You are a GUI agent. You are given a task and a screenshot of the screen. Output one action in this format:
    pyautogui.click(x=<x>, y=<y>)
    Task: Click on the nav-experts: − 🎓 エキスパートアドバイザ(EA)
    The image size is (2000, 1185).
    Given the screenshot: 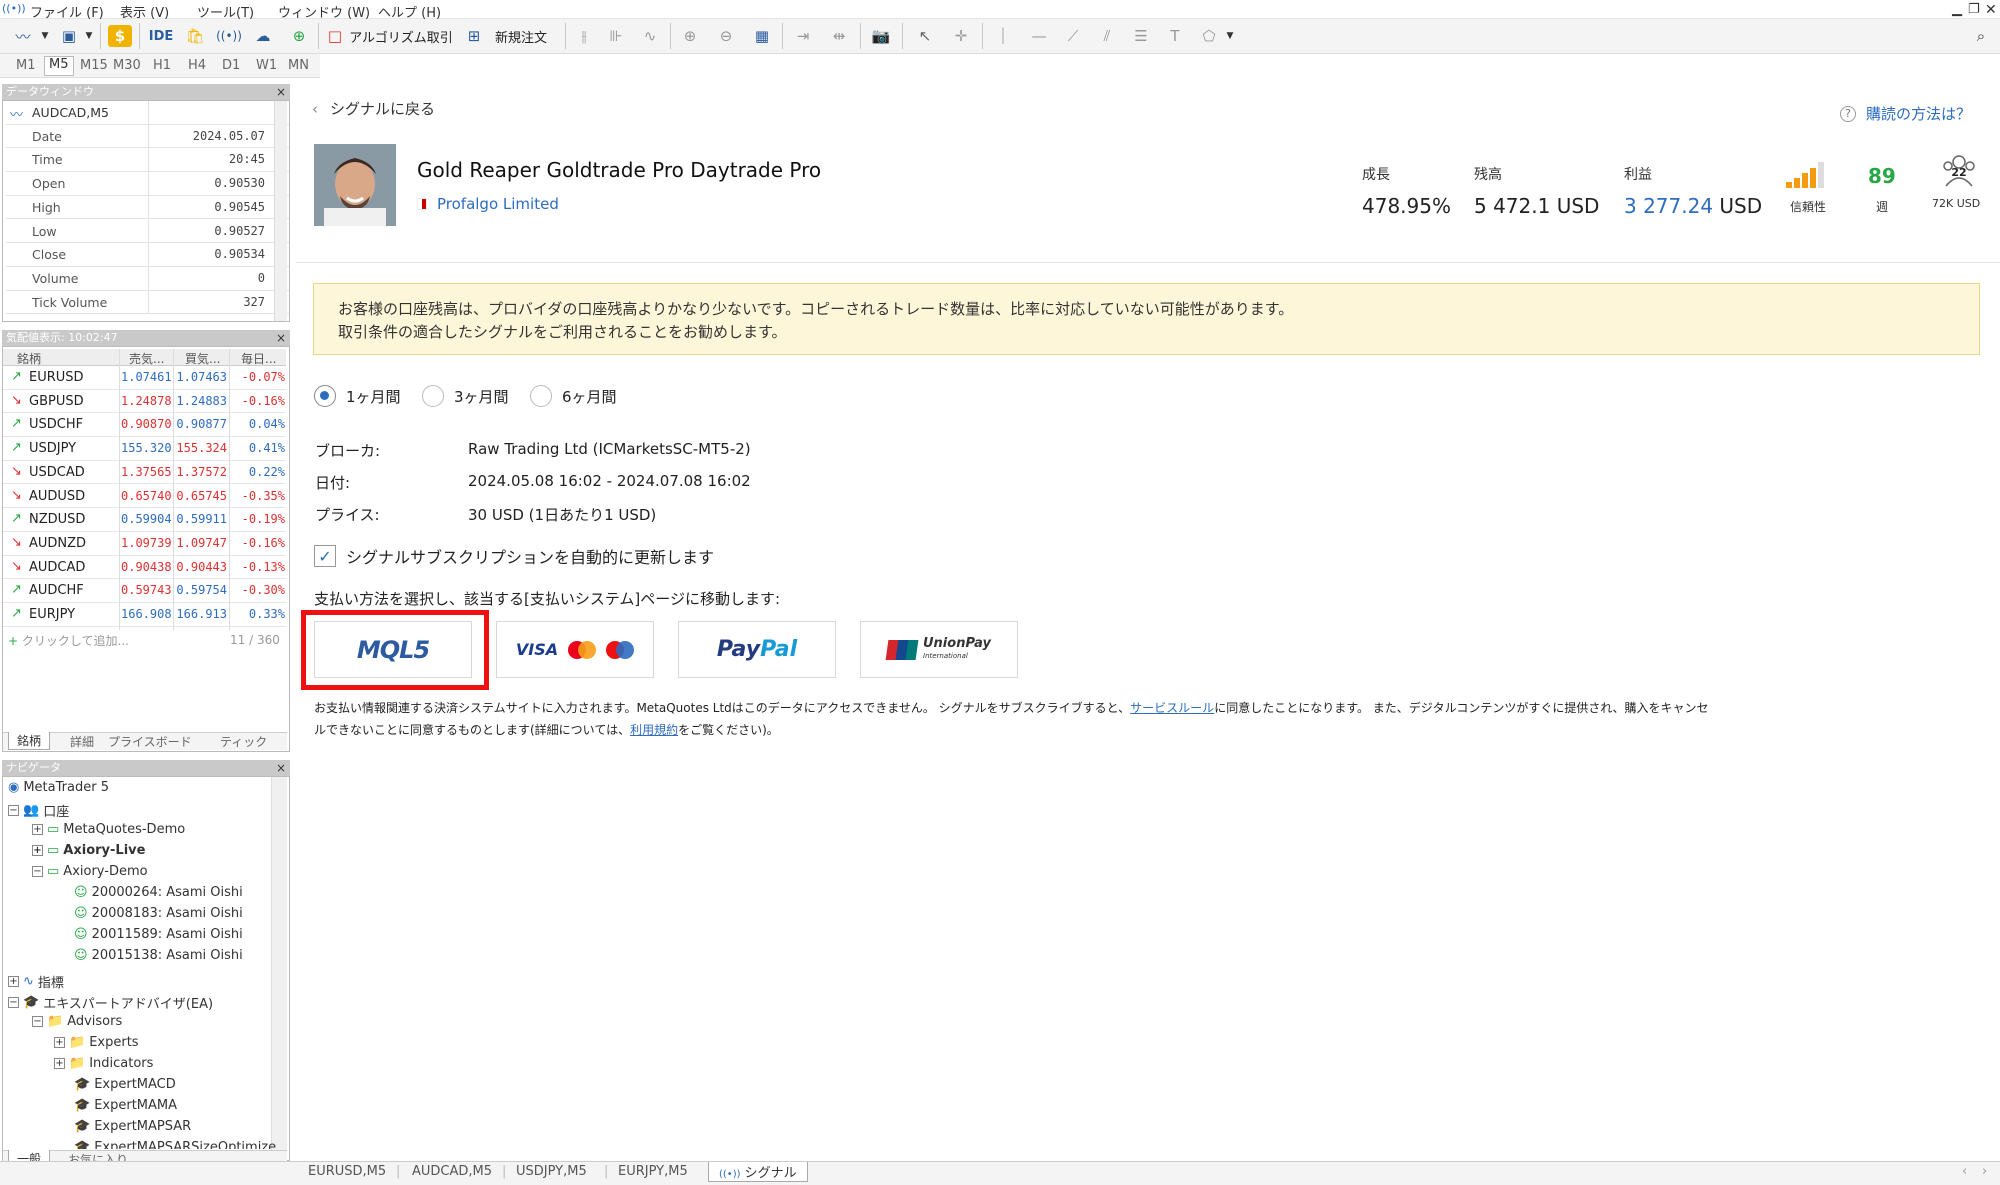 What is the action you would take?
    pyautogui.click(x=110, y=1002)
    